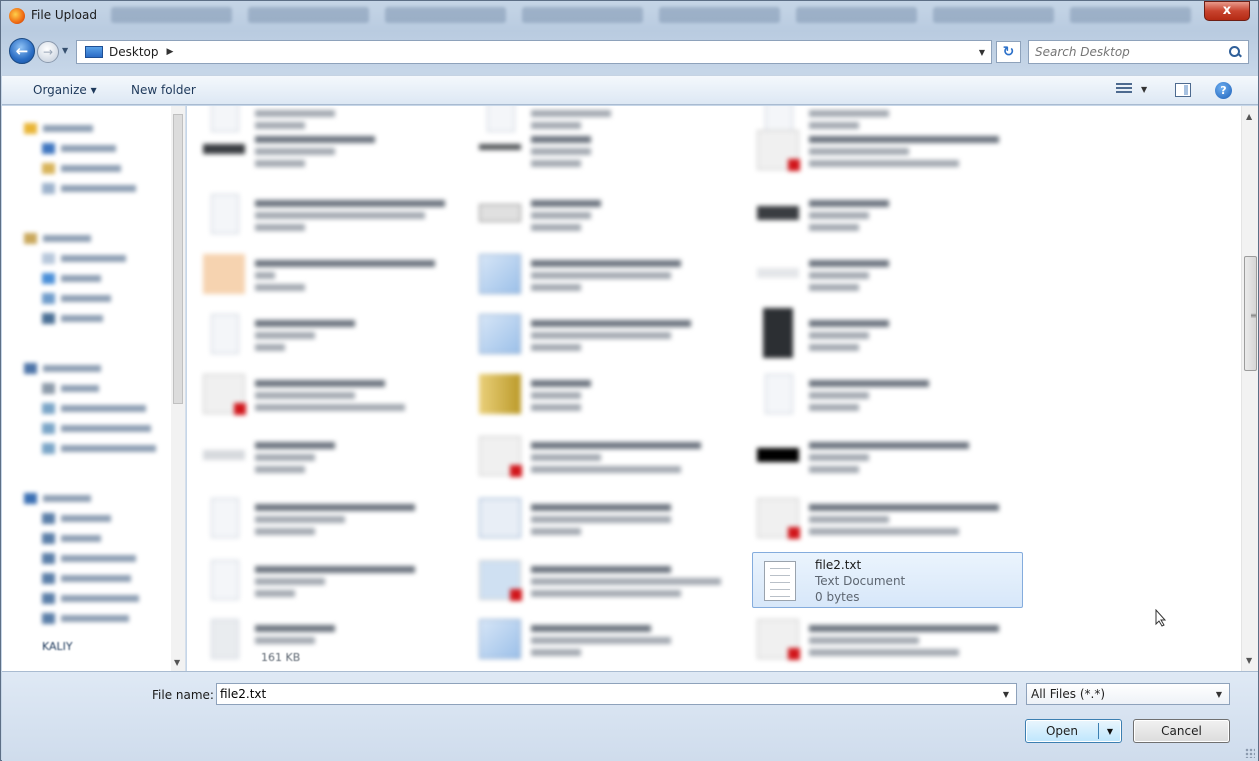  I want to click on view-dropdown-icon: ▼, so click(1144, 89).